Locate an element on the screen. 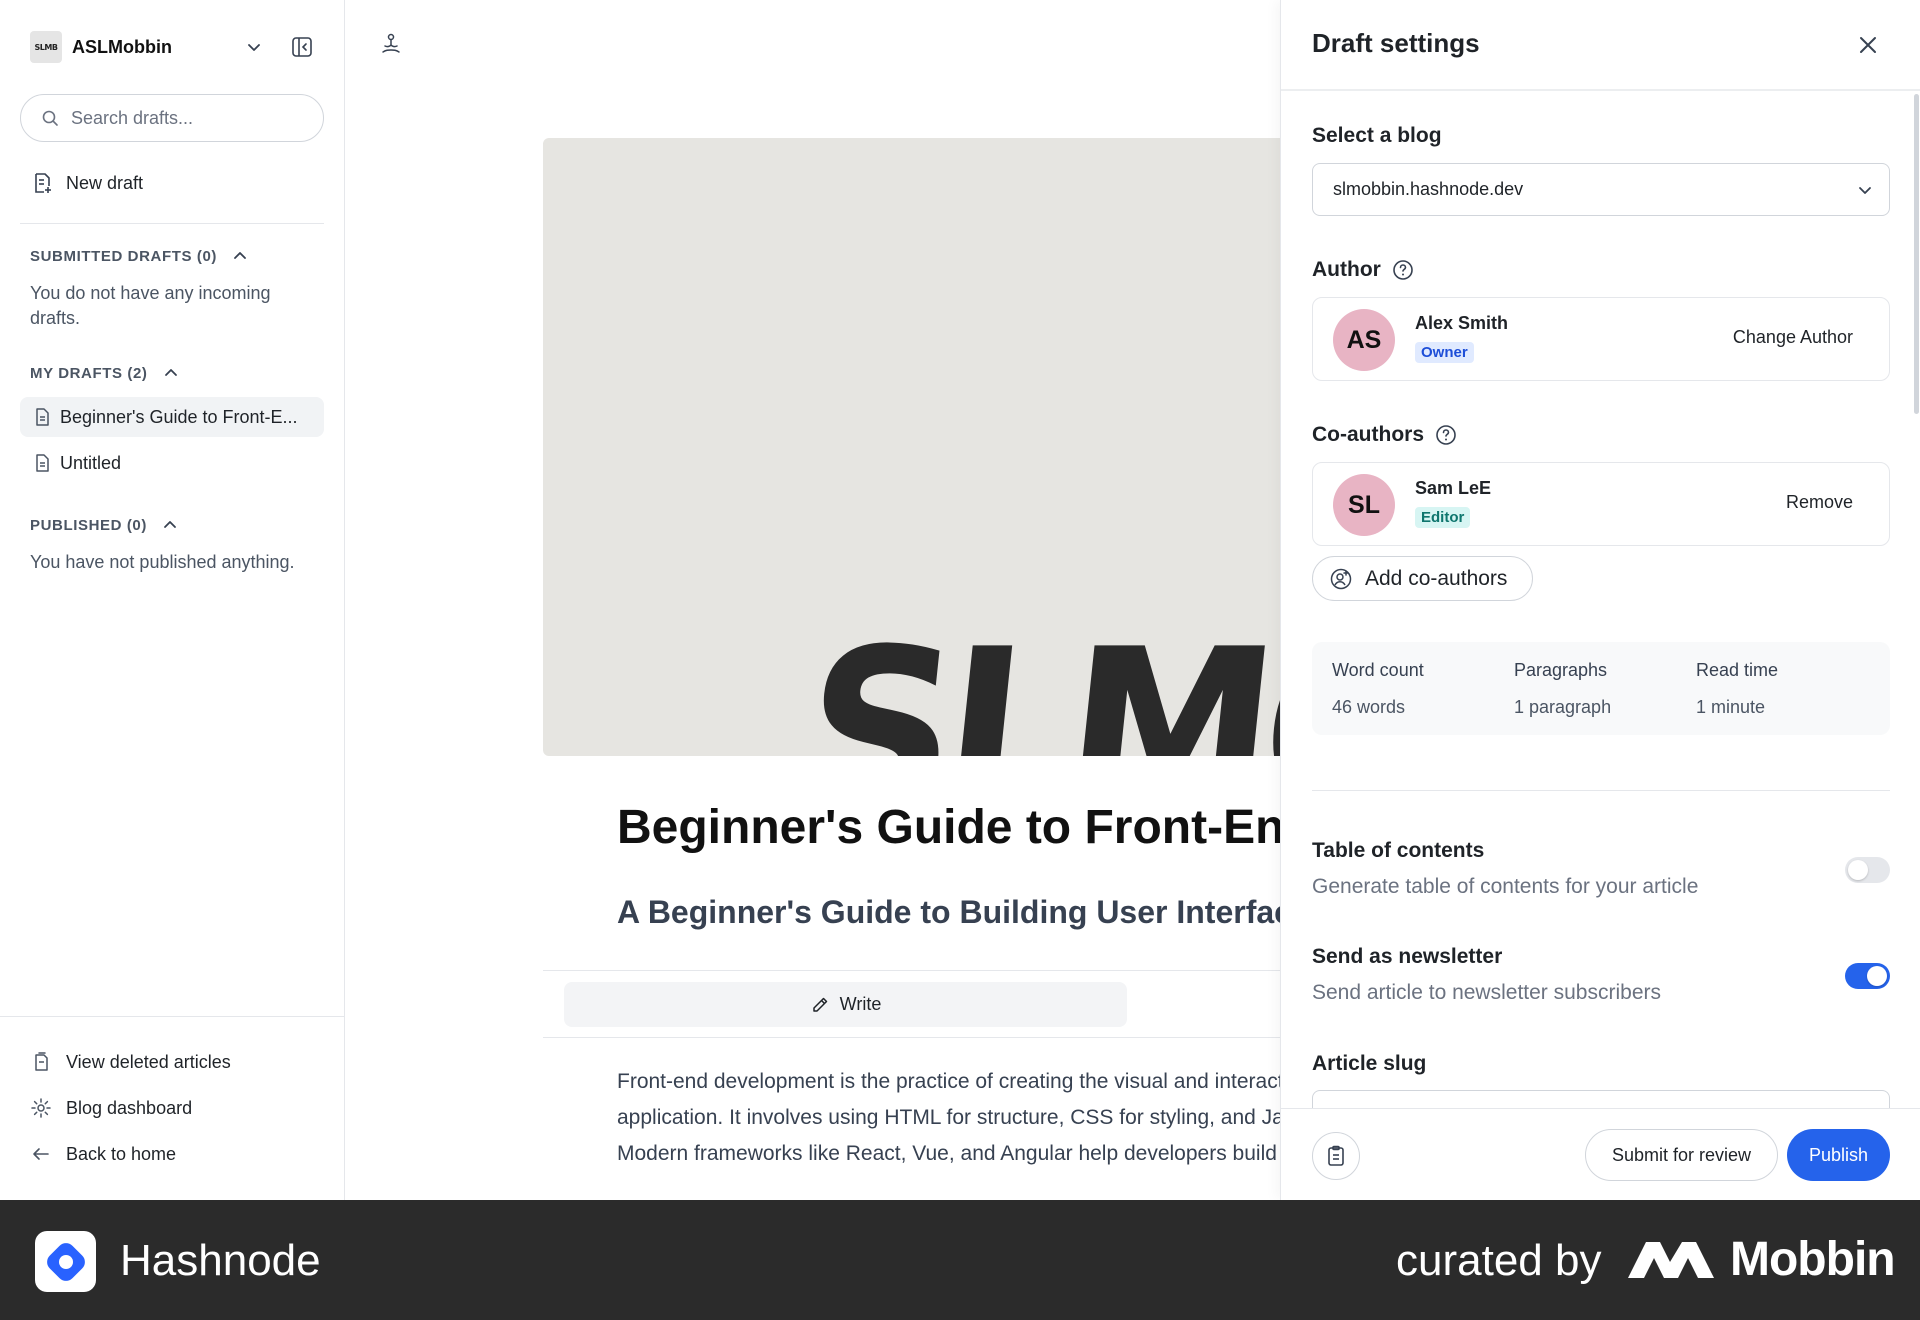 The width and height of the screenshot is (1920, 1320). stat-paragraphs: Paragraphs 1 paragraph is located at coordinates (1562, 689).